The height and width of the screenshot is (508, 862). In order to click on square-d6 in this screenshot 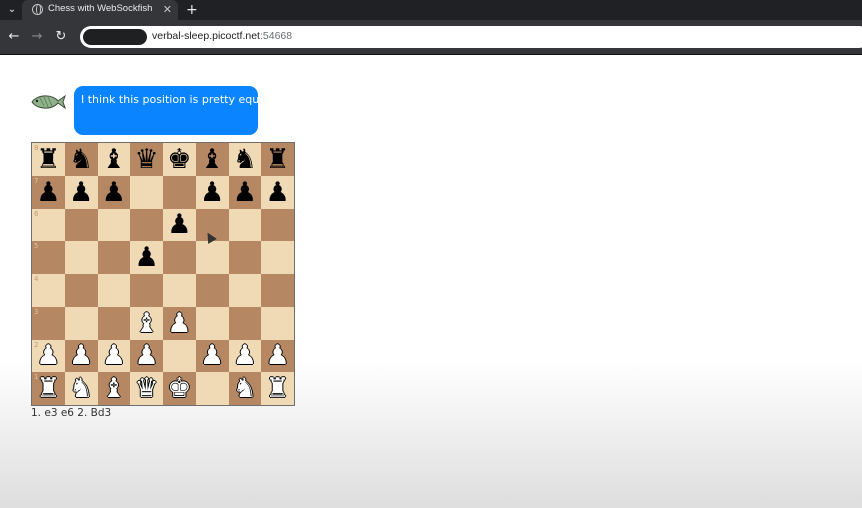, I will do `click(146, 225)`.